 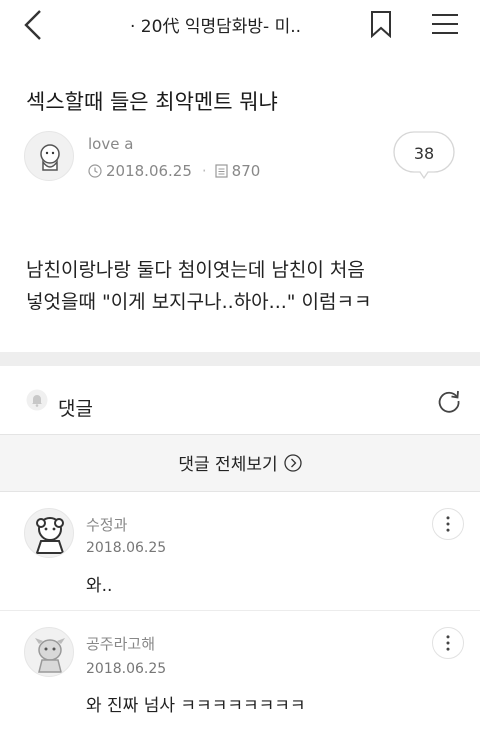 What do you see at coordinates (106, 524) in the screenshot?
I see `commenter-name: 수정과` at bounding box center [106, 524].